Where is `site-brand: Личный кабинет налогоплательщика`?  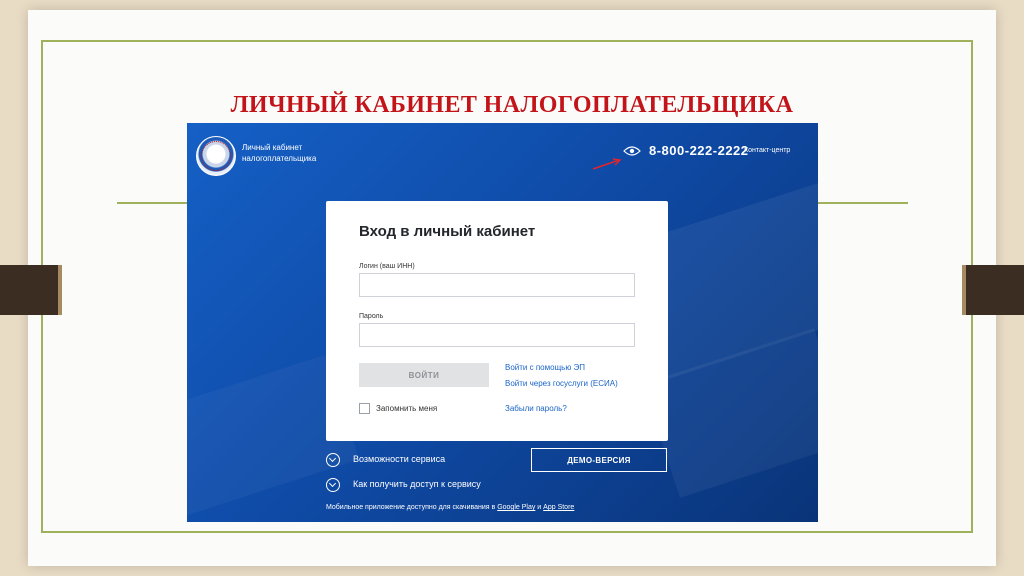
site-brand: Личный кабинет налогоплательщика is located at coordinates (297, 153).